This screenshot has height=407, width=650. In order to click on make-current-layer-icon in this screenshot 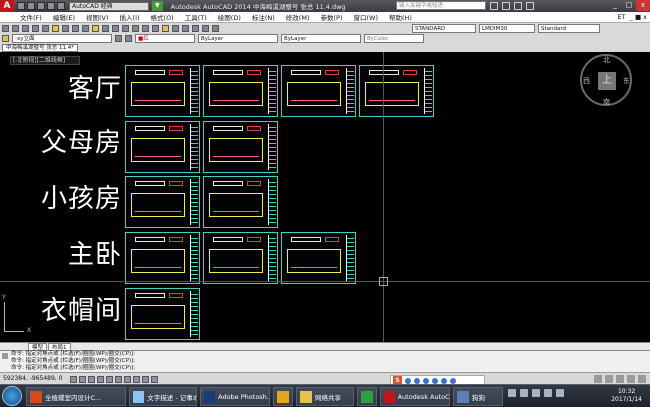, I will do `click(118, 38)`.